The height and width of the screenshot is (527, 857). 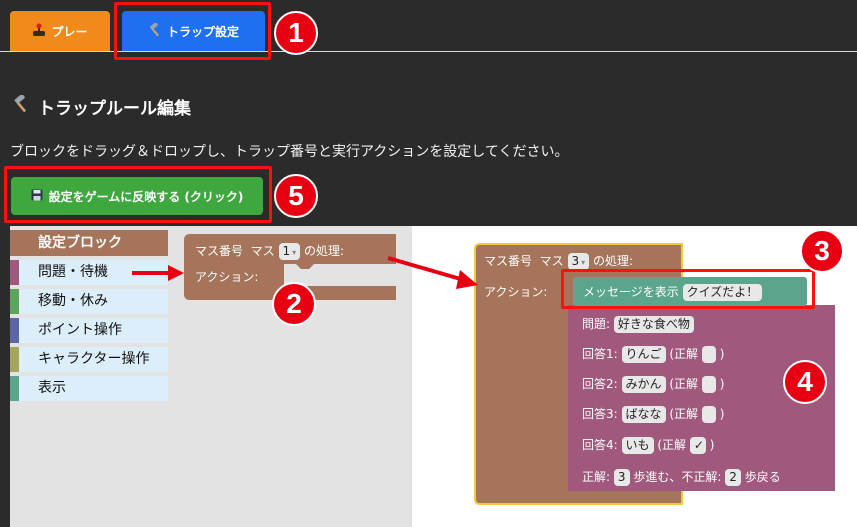 I want to click on answer-input: みかん, so click(x=643, y=384).